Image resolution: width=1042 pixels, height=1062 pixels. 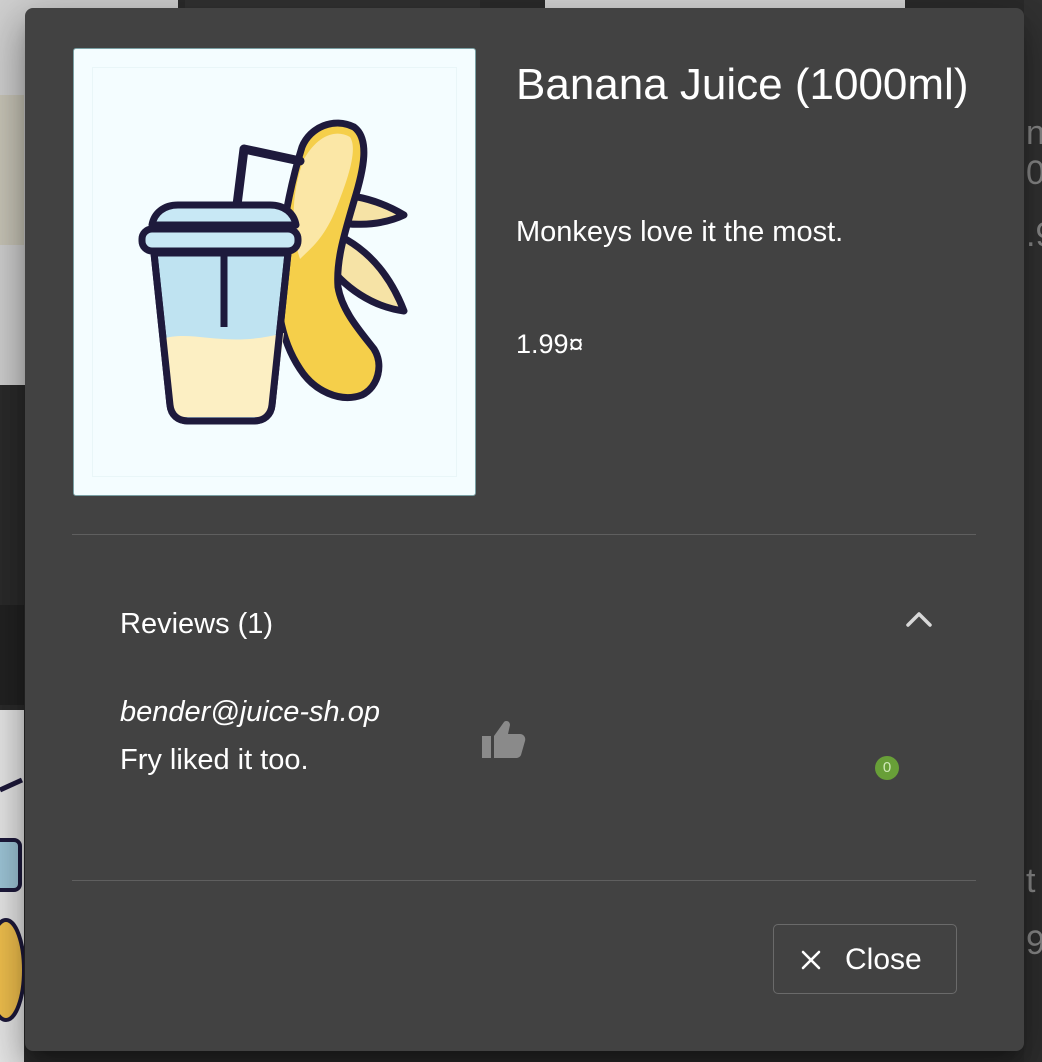 What do you see at coordinates (887, 768) in the screenshot?
I see `like-count-badge: 0` at bounding box center [887, 768].